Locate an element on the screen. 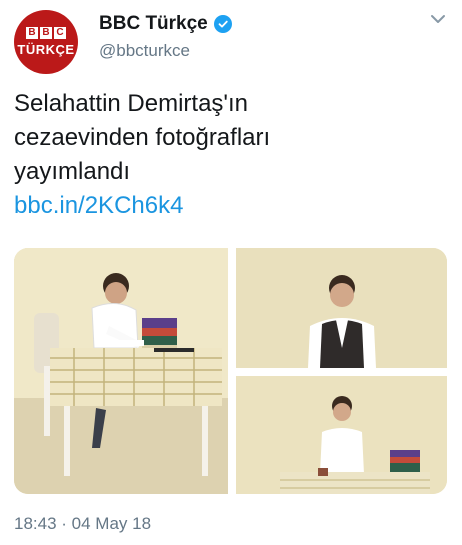  chevron-down-icon is located at coordinates (438, 19).